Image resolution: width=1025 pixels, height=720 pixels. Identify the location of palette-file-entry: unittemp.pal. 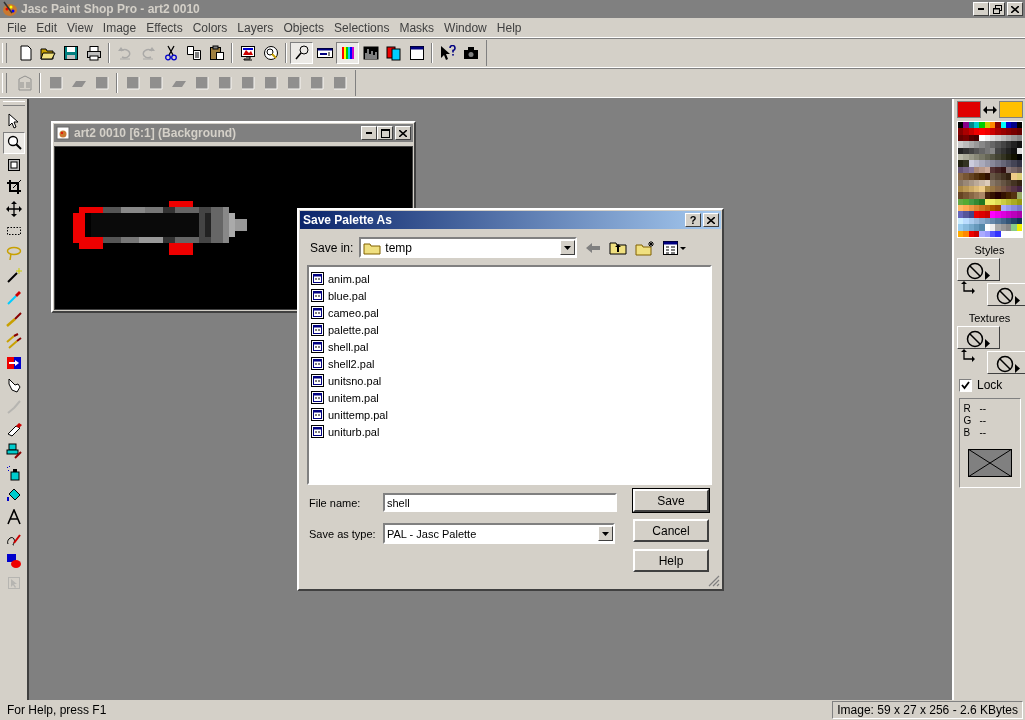
(358, 414).